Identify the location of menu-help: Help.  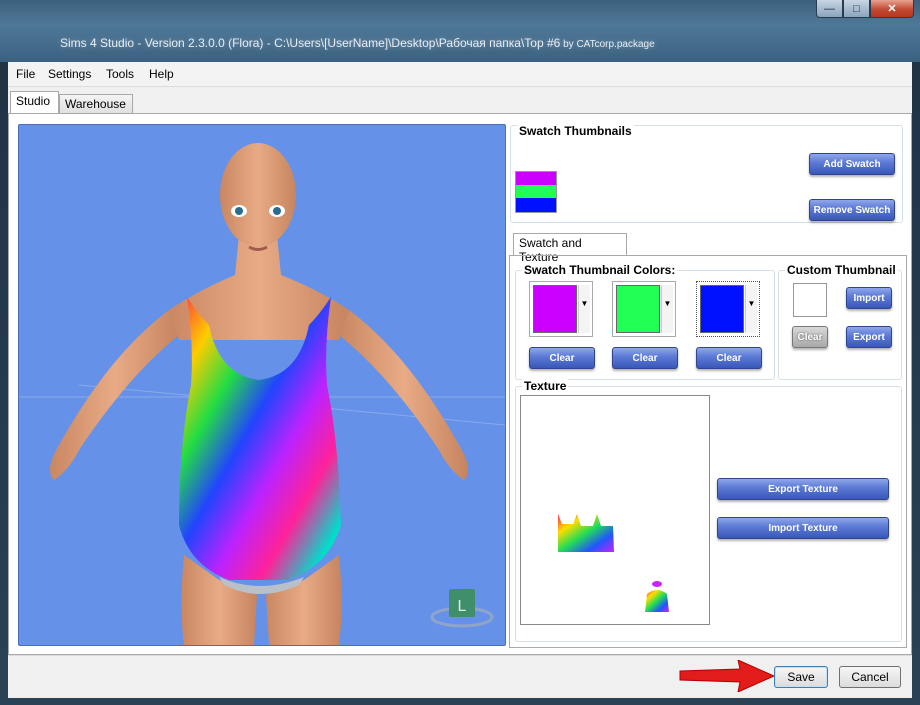
(161, 74).